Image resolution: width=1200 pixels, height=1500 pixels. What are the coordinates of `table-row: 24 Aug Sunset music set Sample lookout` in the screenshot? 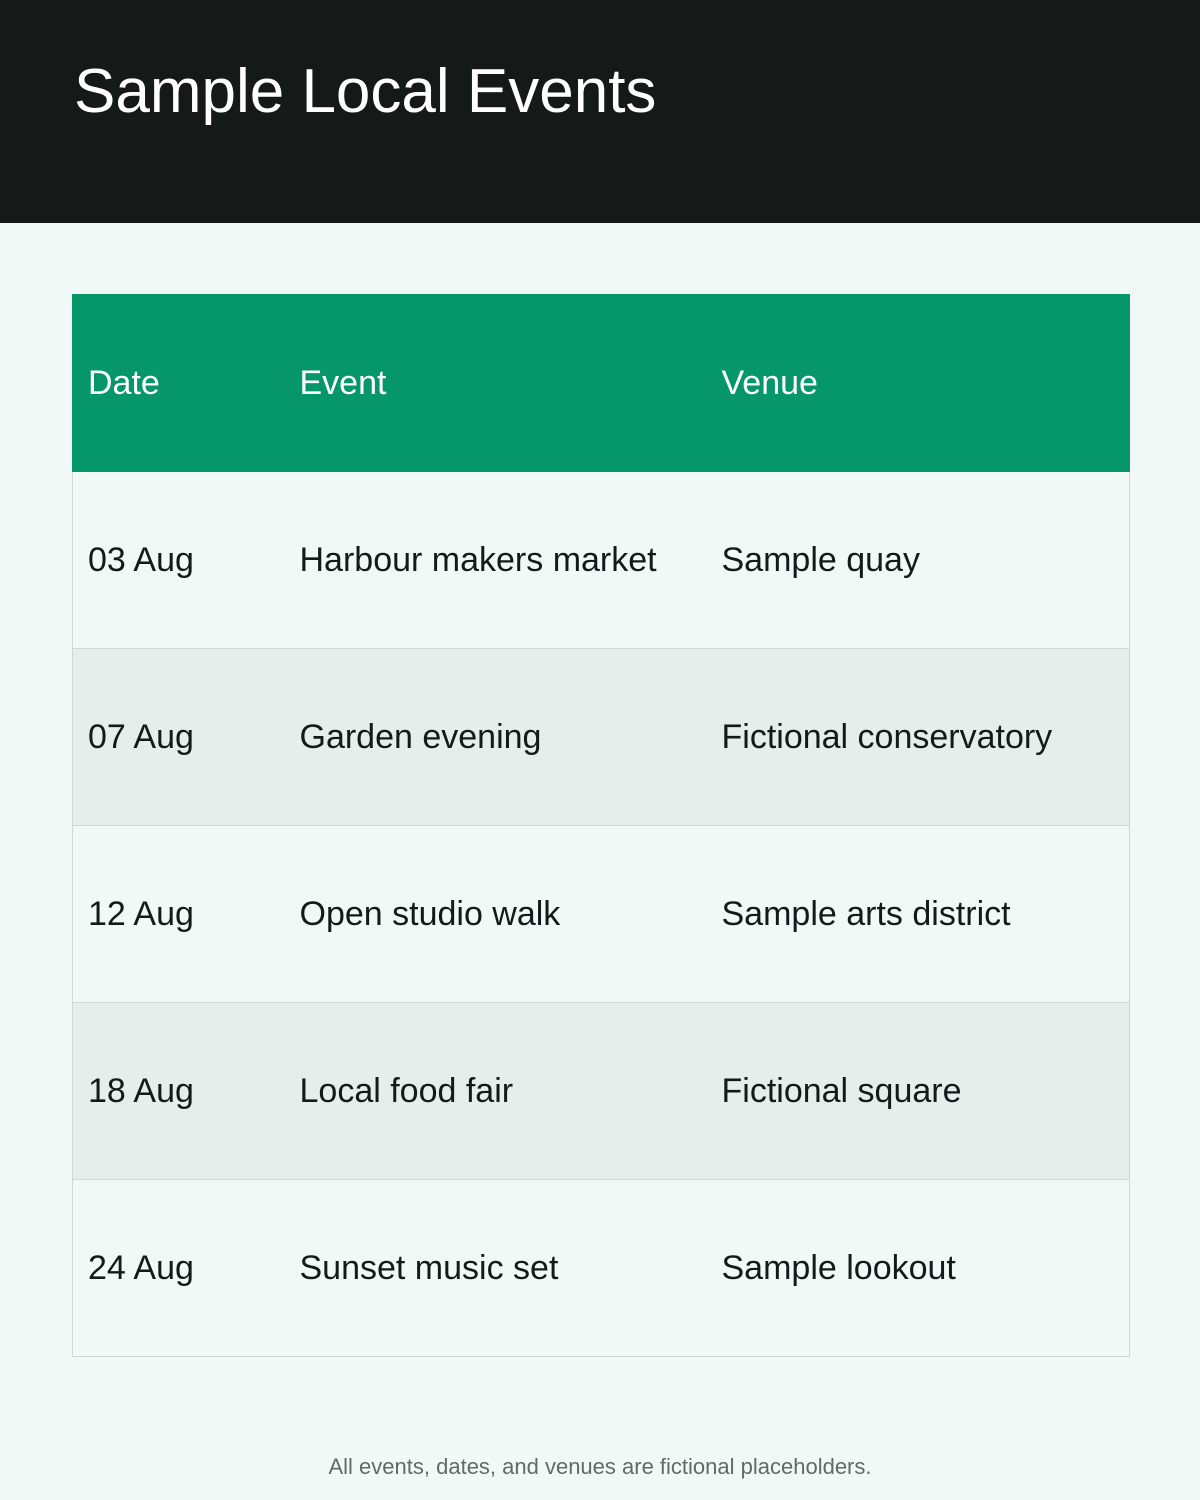 It's located at (601, 1268).